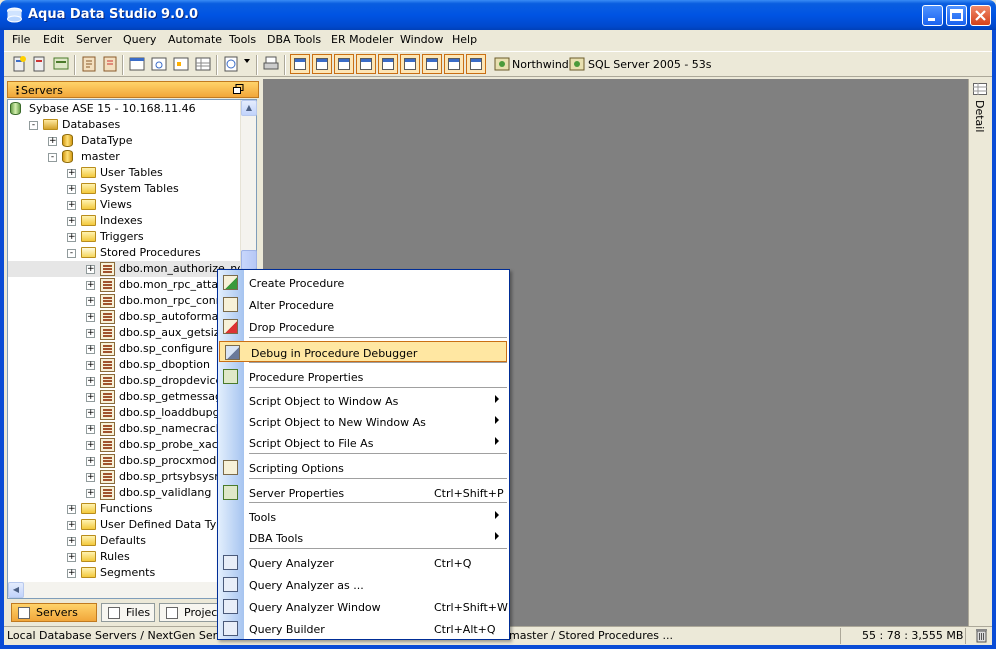  Describe the element at coordinates (21, 39) in the screenshot. I see `menu-file: File` at that location.